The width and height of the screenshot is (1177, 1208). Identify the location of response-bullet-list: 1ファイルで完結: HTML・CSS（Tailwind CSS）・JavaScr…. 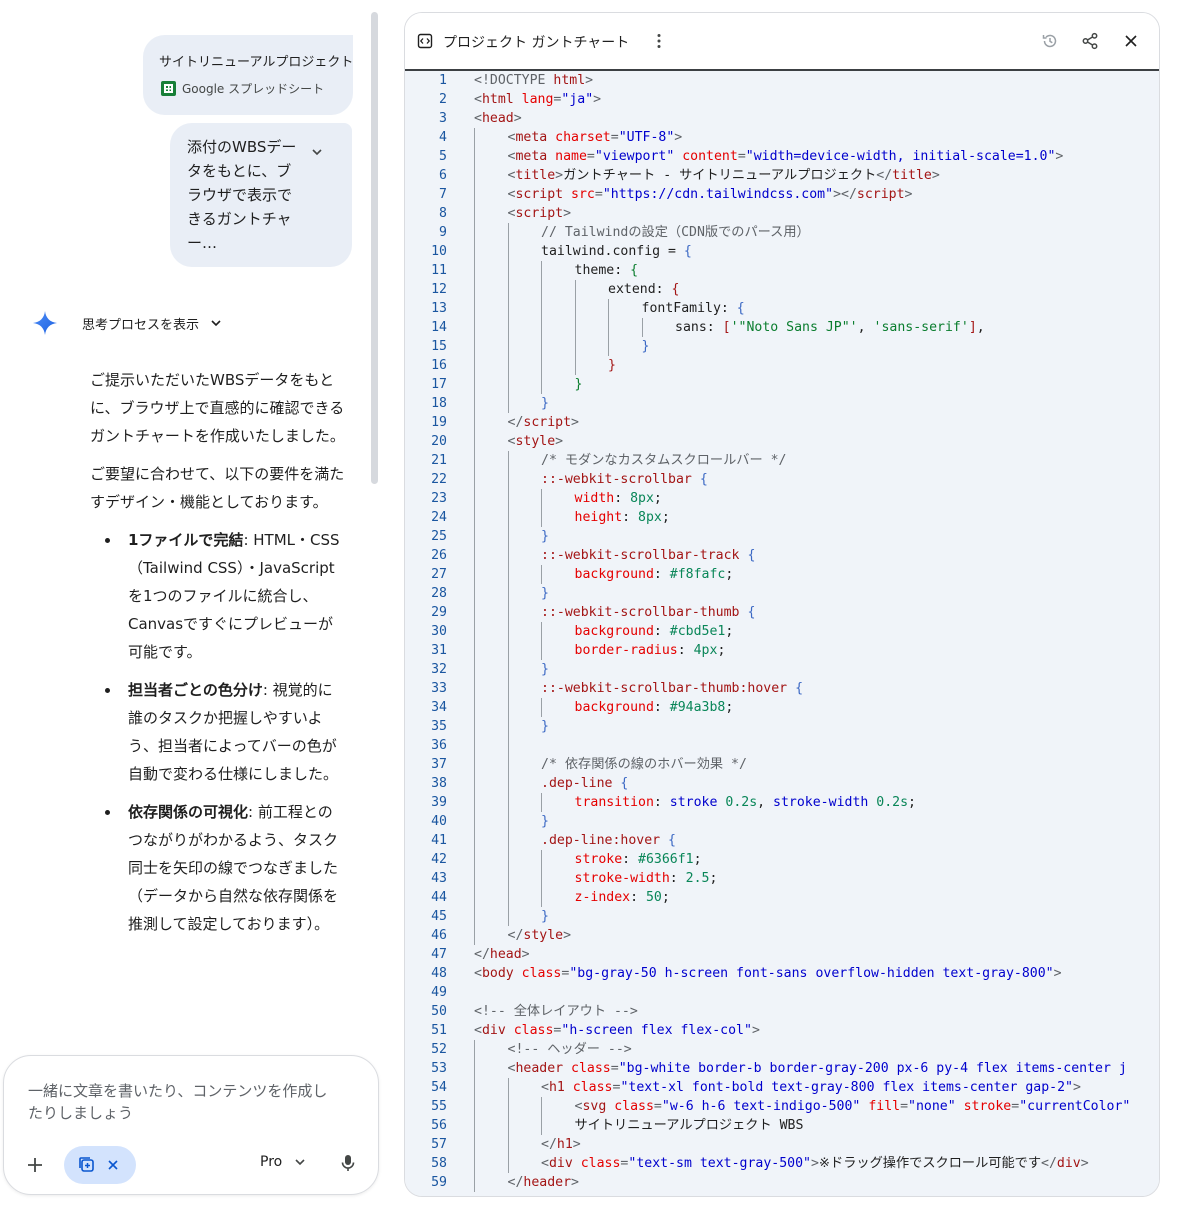
(218, 732).